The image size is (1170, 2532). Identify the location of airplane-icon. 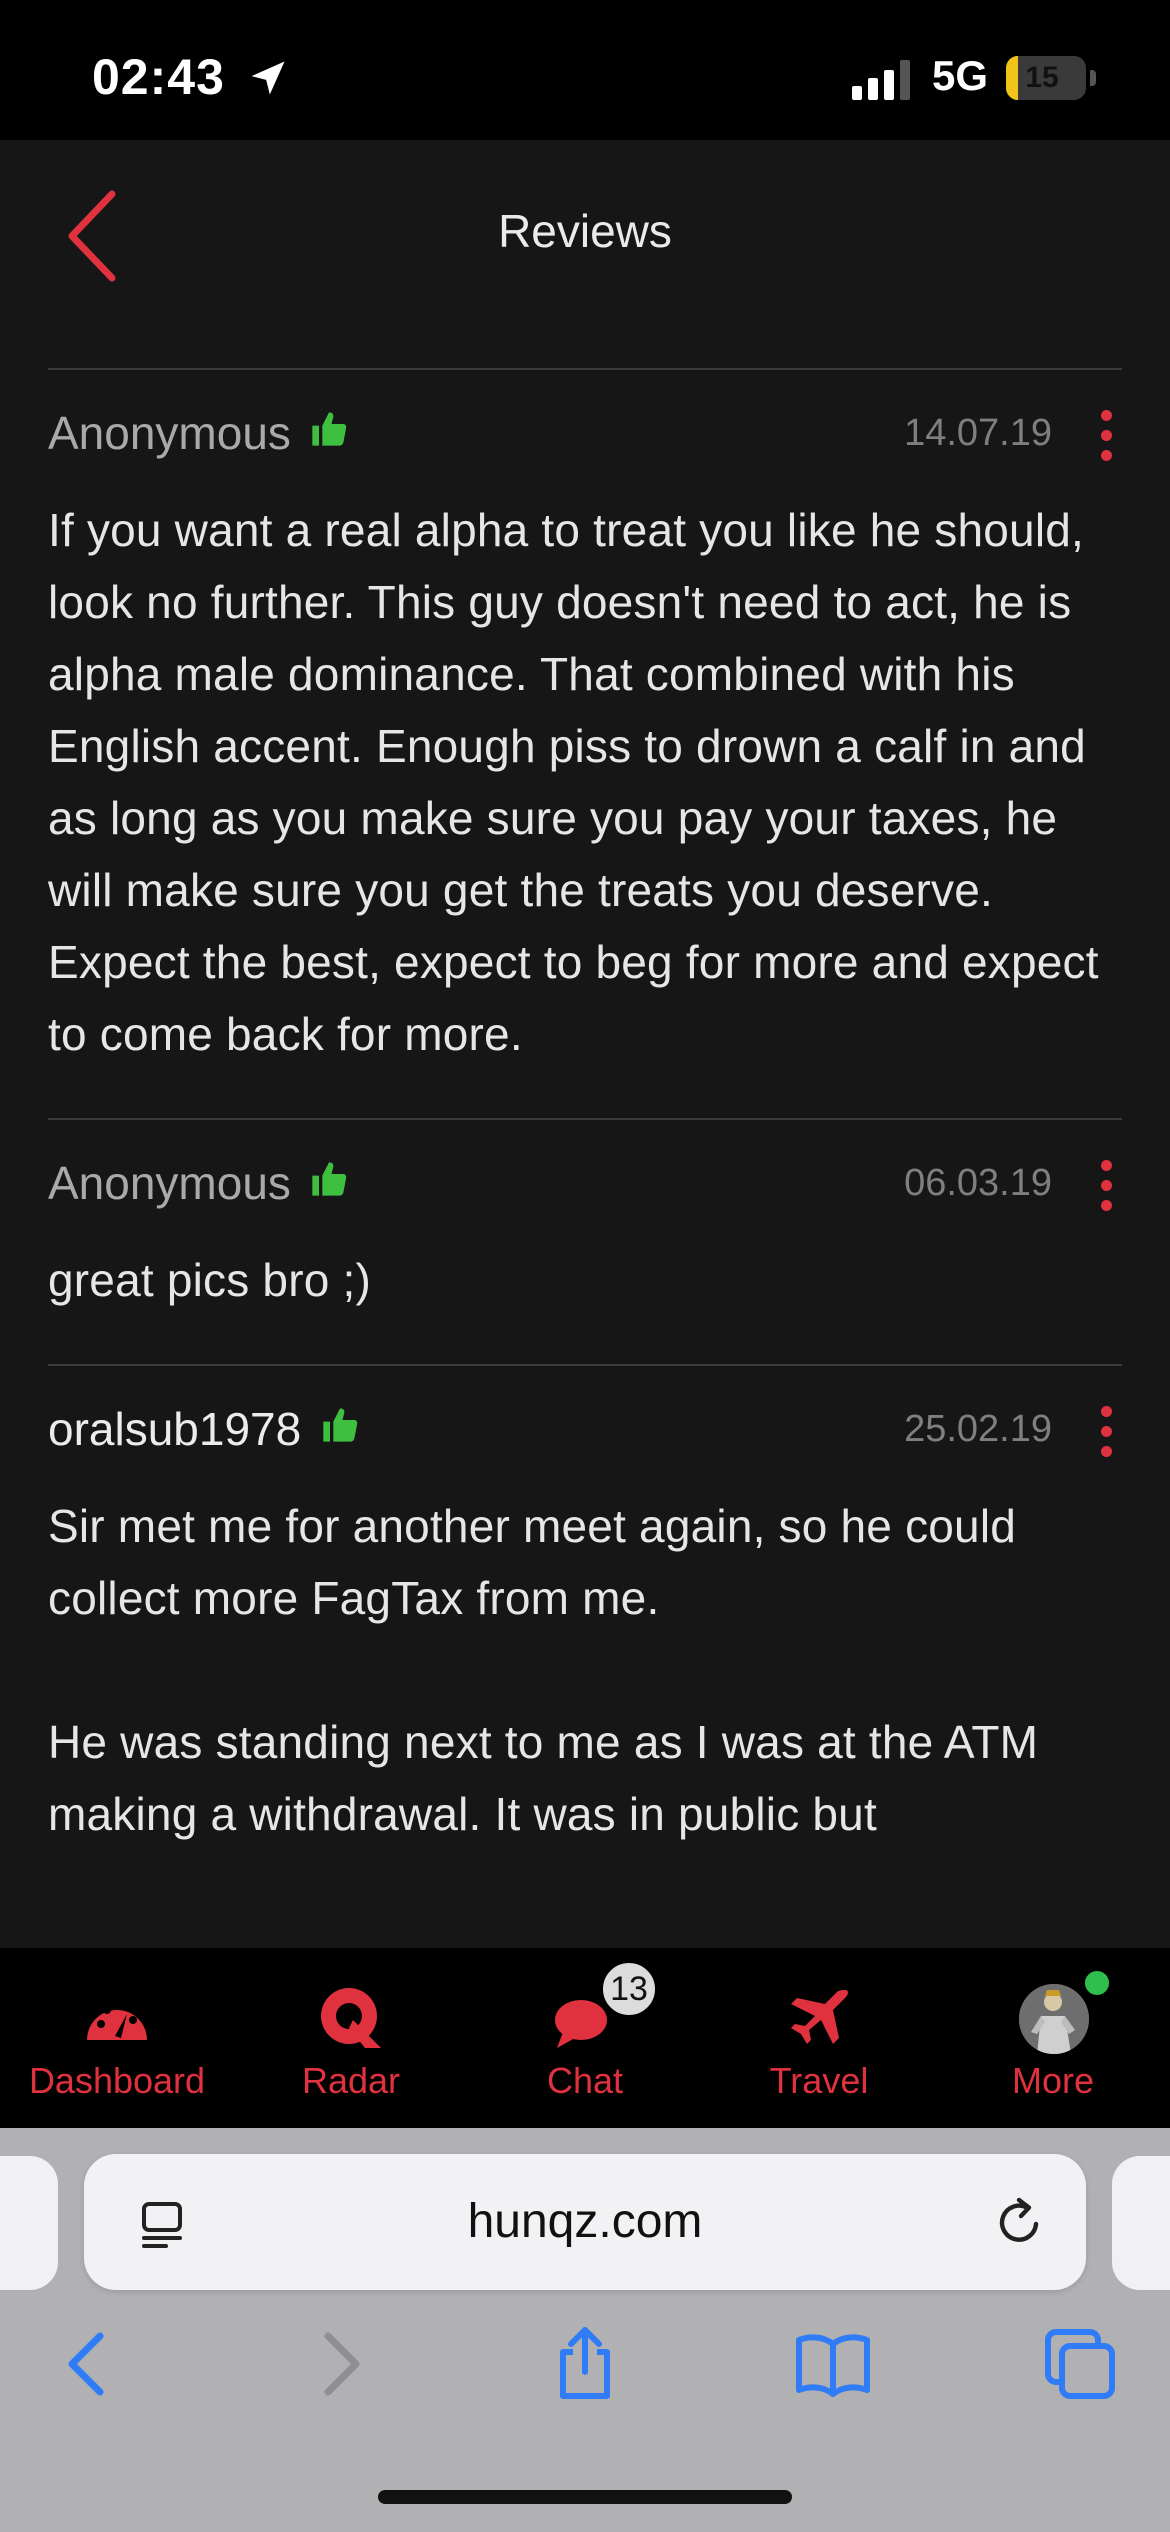
(819, 2017).